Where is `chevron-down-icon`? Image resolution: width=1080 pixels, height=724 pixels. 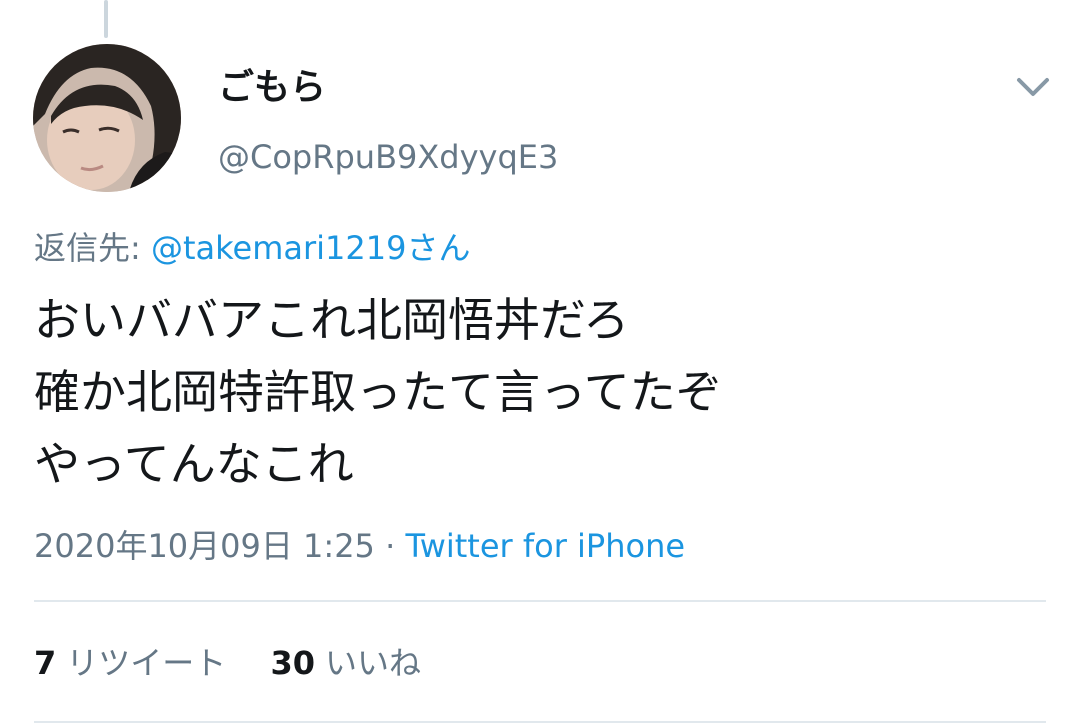 chevron-down-icon is located at coordinates (1033, 87).